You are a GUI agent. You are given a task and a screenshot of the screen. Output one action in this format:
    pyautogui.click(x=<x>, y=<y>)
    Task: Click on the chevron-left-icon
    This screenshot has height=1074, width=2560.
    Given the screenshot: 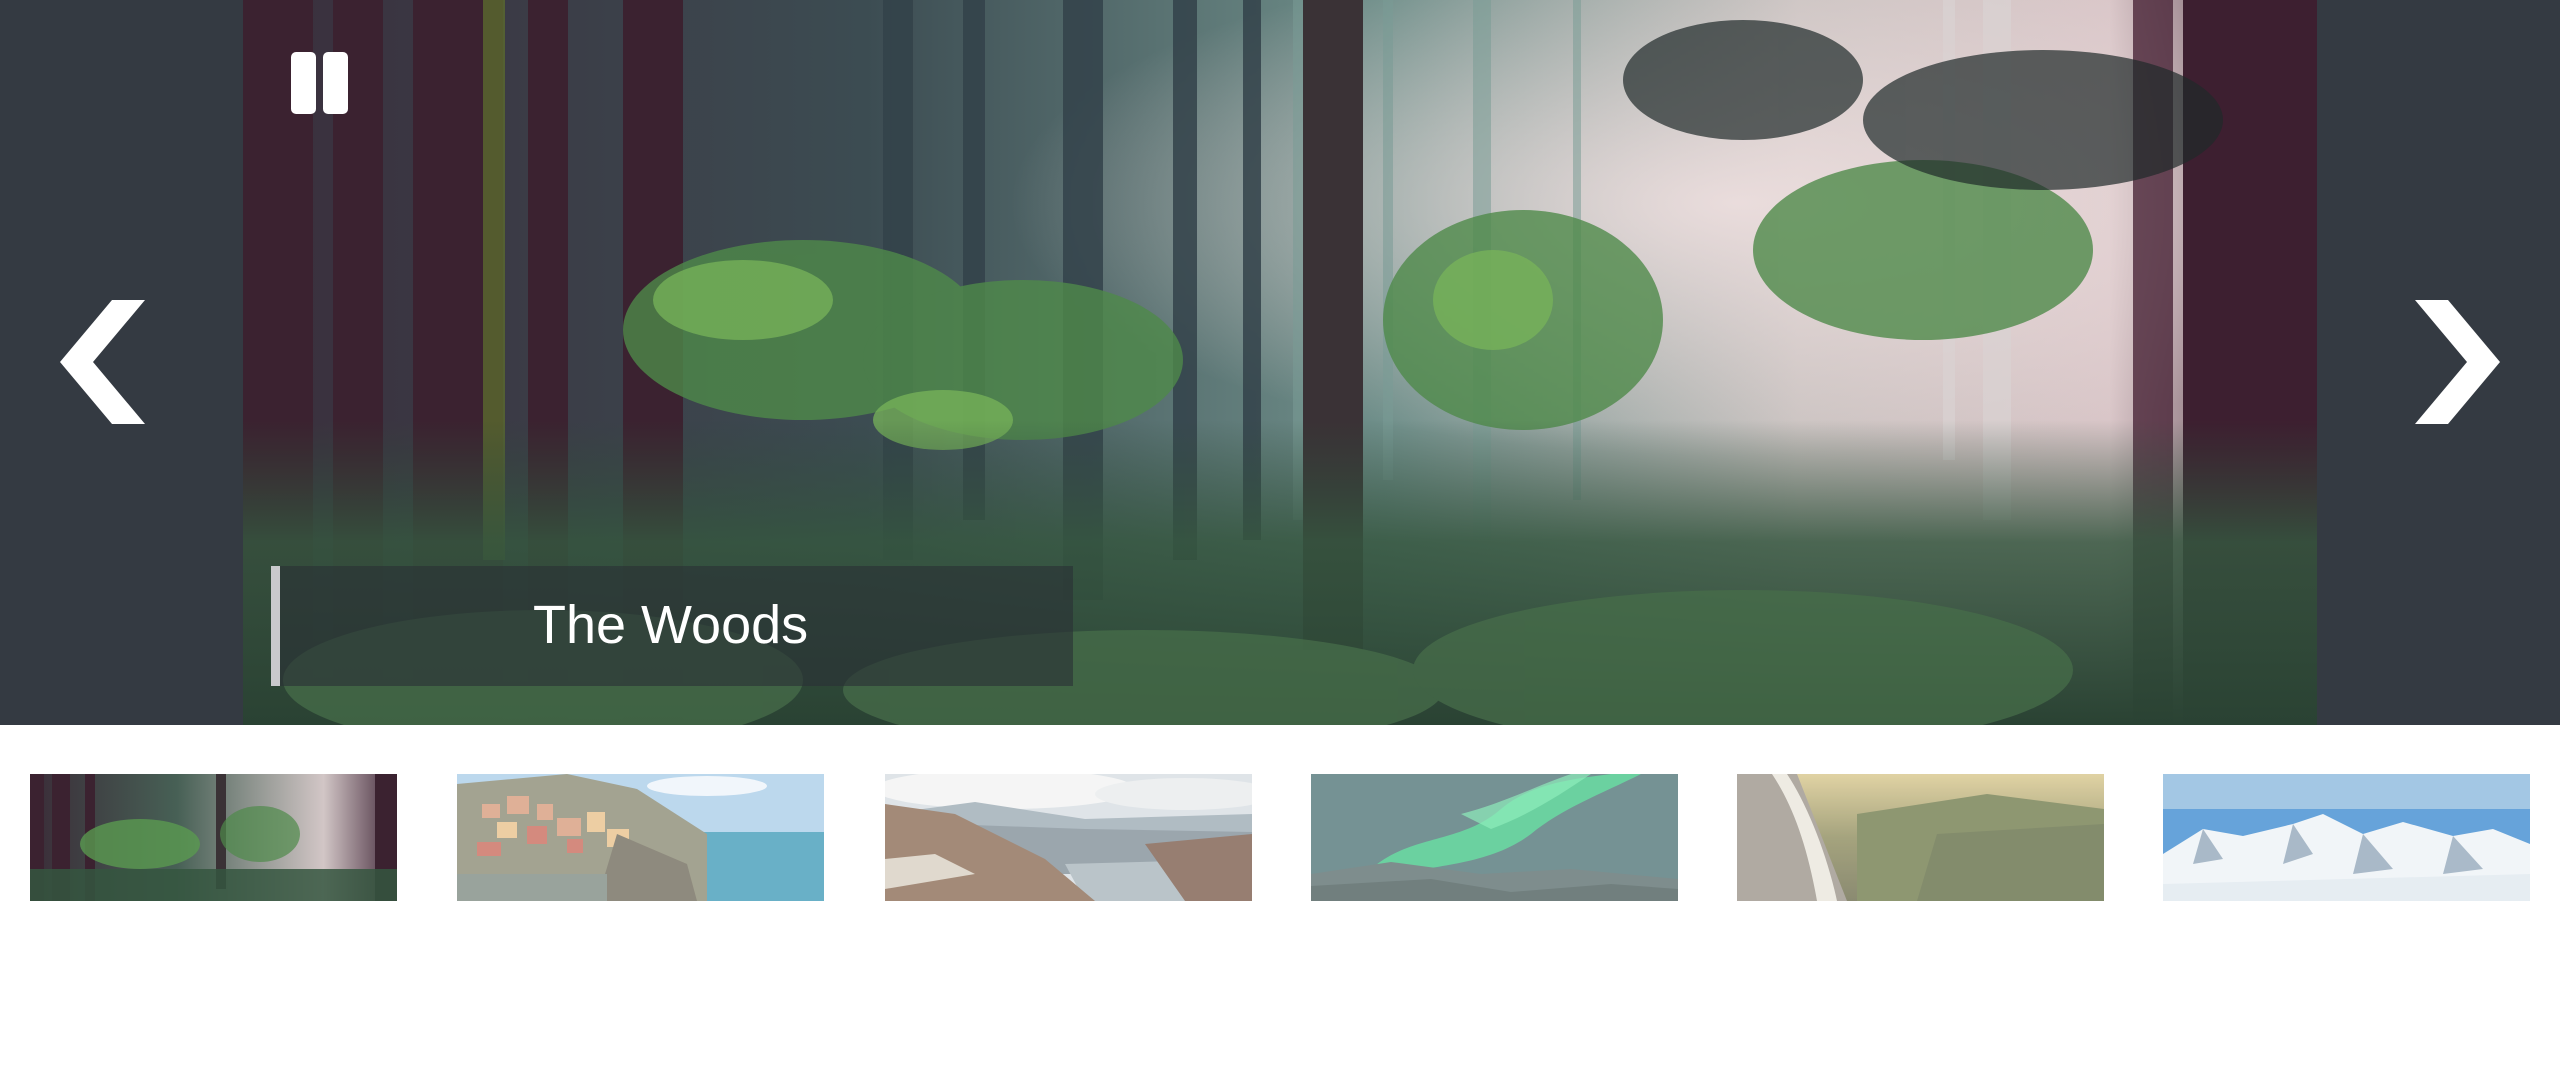 What is the action you would take?
    pyautogui.click(x=102, y=362)
    